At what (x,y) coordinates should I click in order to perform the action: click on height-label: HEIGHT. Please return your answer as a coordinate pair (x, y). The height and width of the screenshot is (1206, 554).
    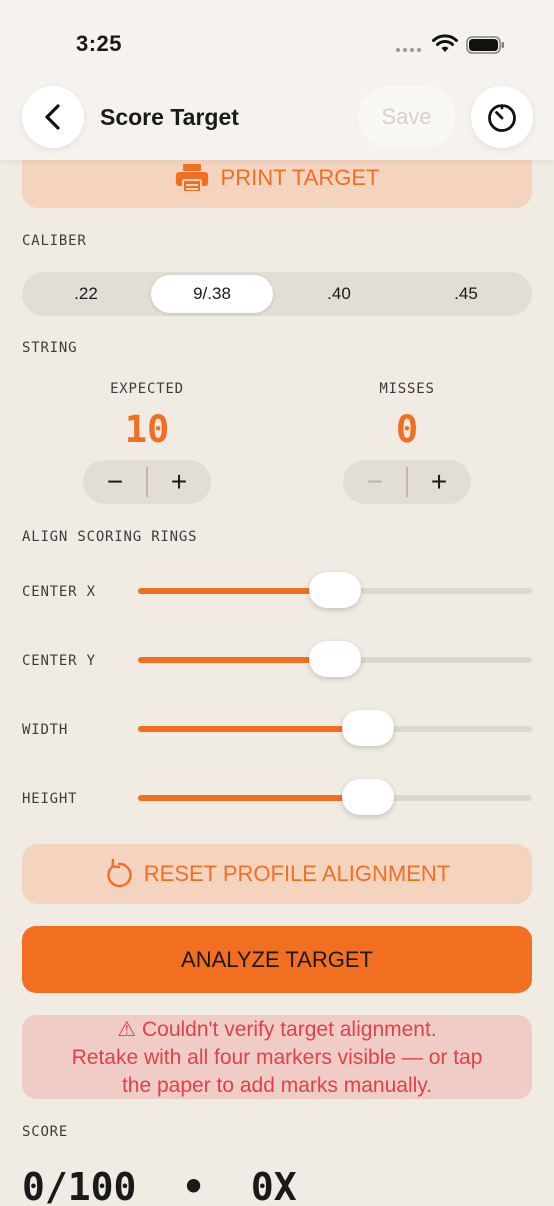
    Looking at the image, I should click on (50, 799).